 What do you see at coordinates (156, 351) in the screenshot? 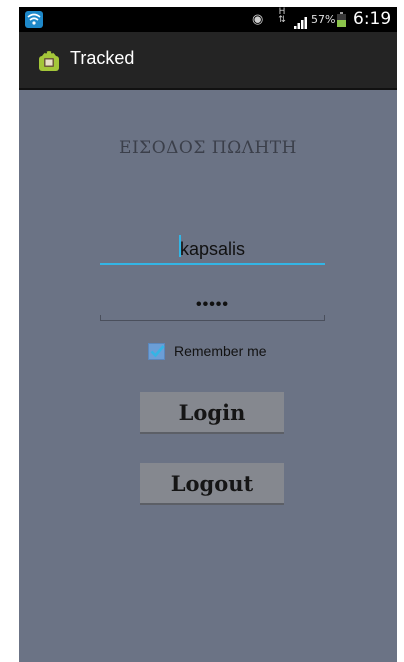
I see `remember-me-checkbox` at bounding box center [156, 351].